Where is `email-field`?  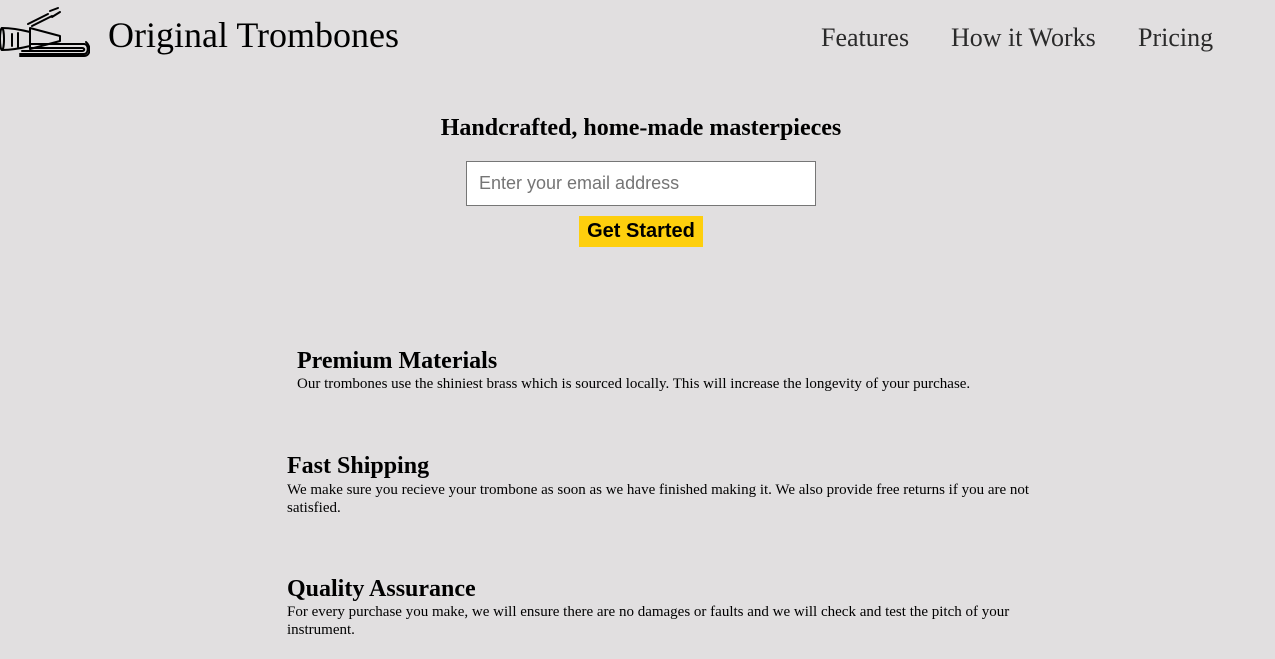
email-field is located at coordinates (641, 183).